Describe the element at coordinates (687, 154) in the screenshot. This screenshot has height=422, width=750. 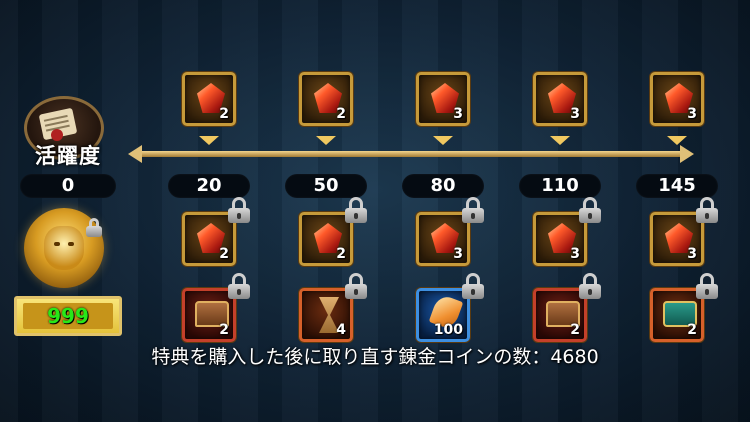
I see `track-arrow-right` at that location.